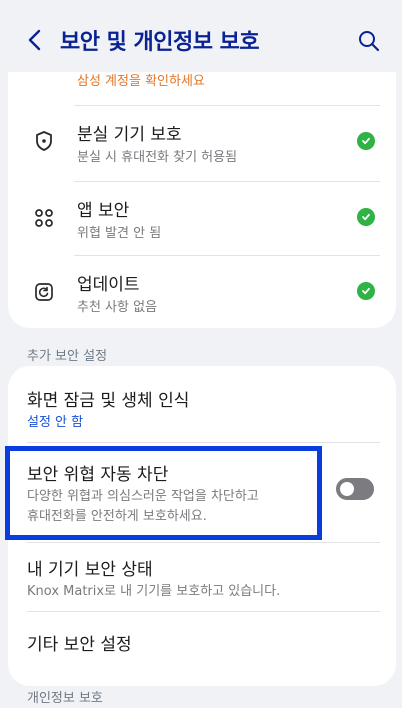 This screenshot has width=402, height=708. What do you see at coordinates (44, 218) in the screenshot?
I see `apps-grid-icon` at bounding box center [44, 218].